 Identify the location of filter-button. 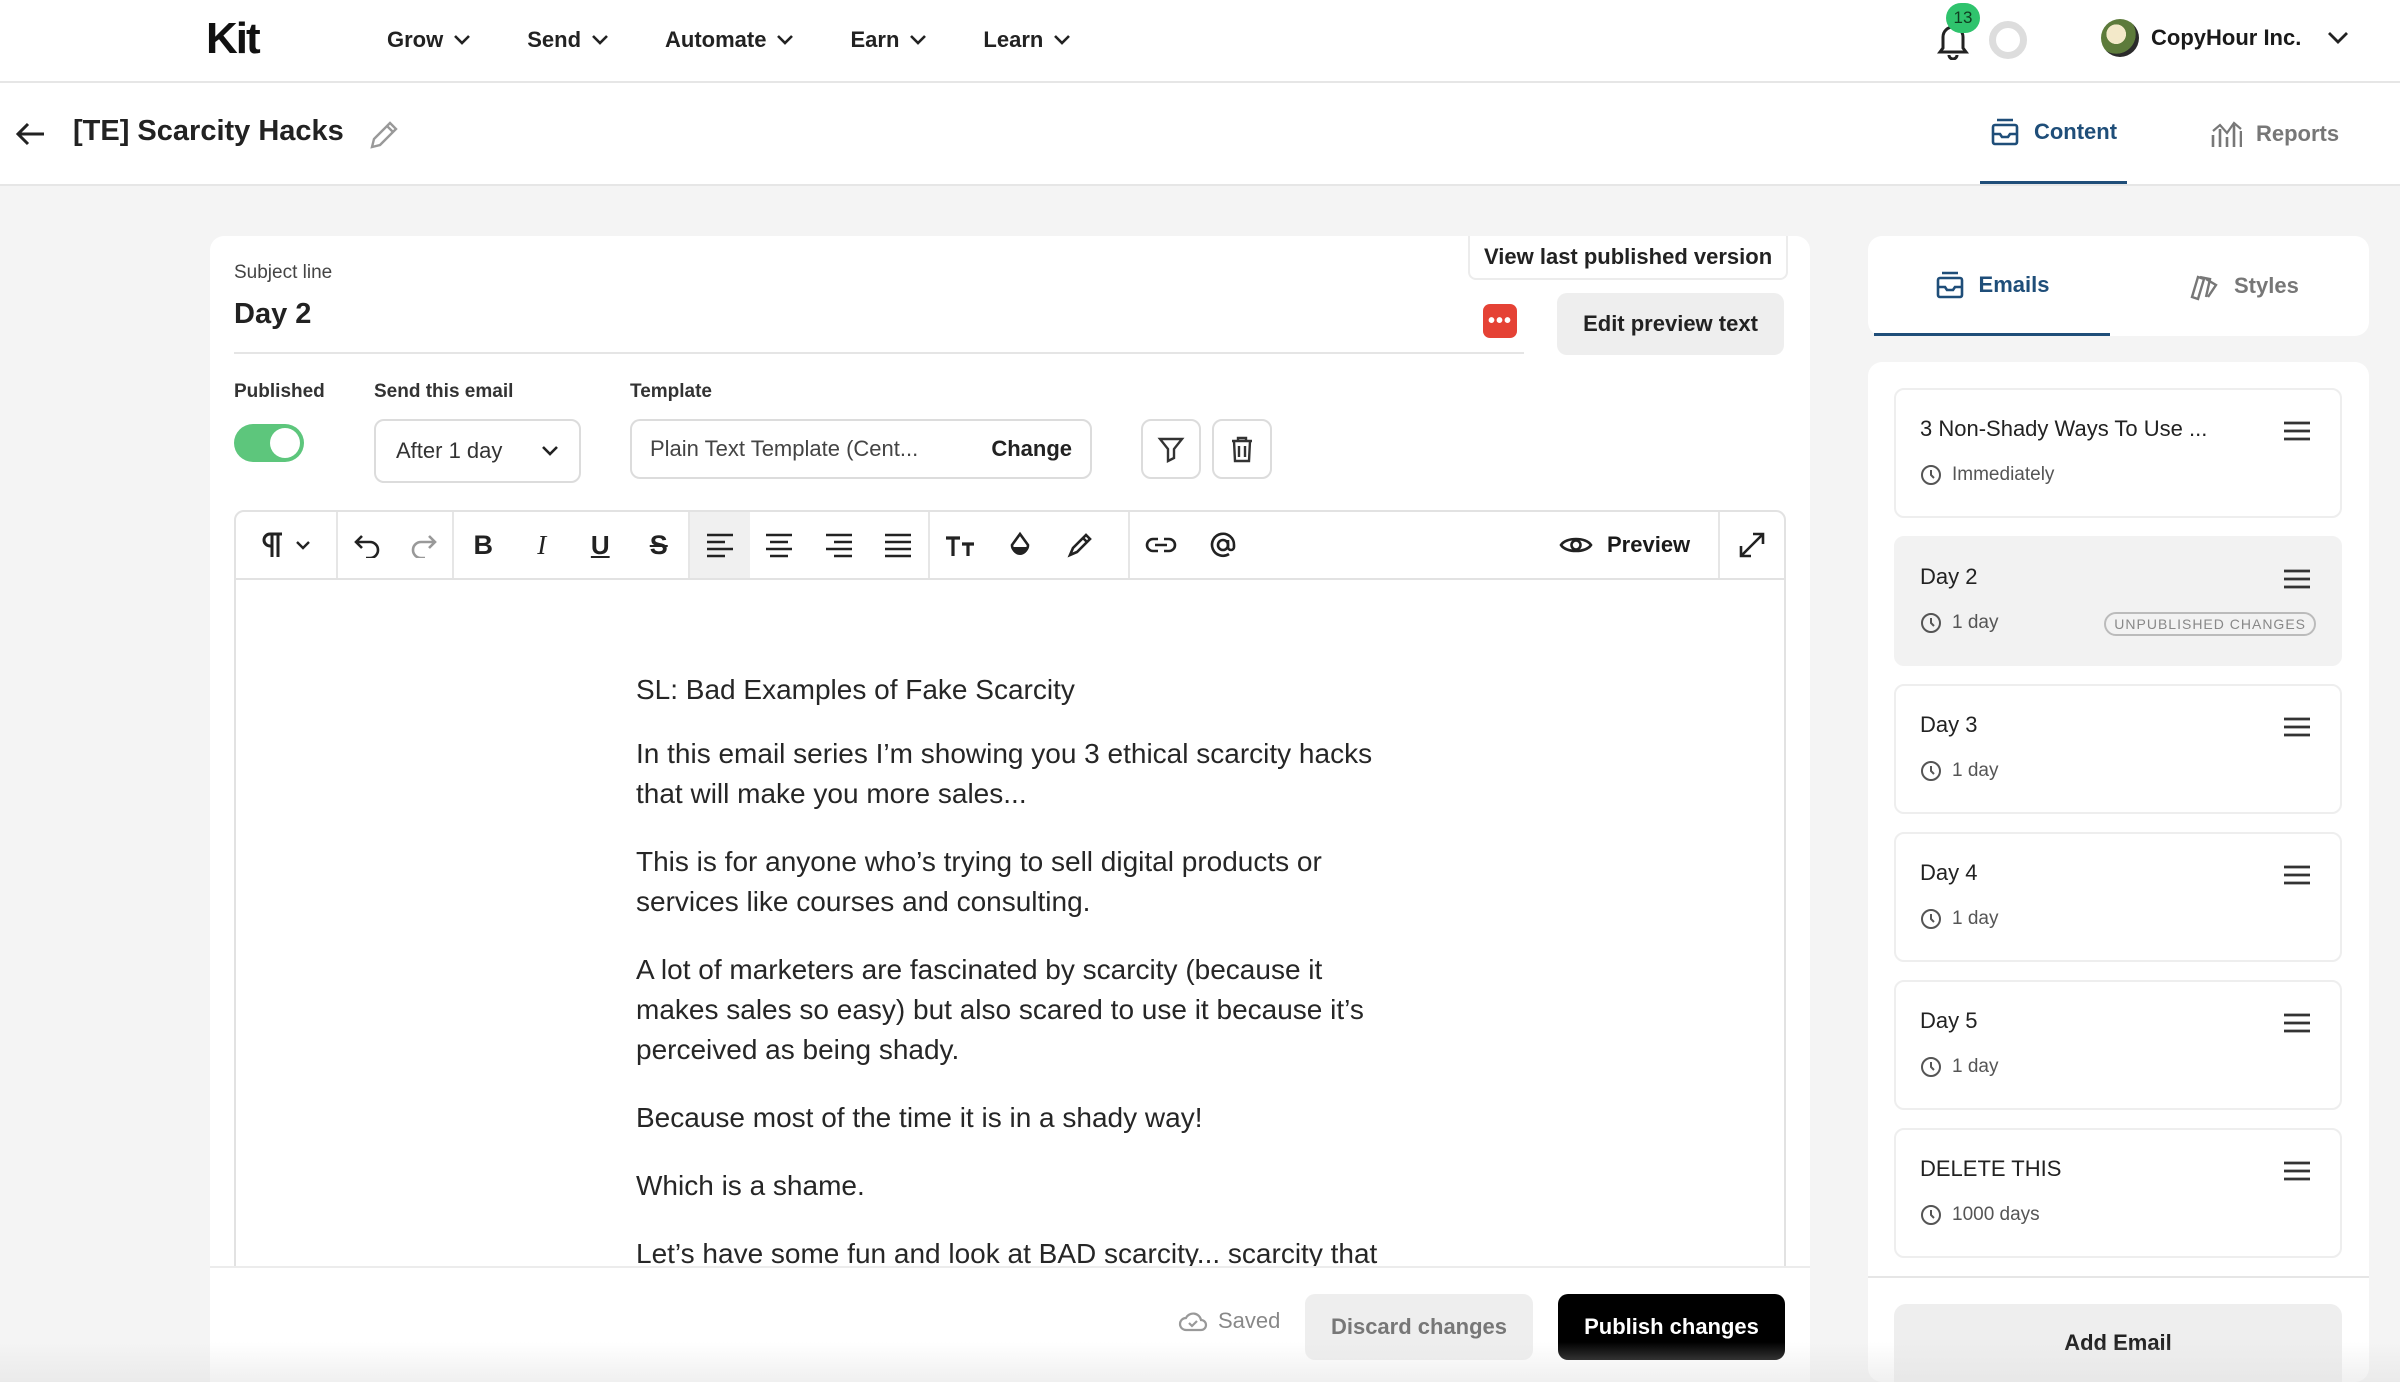
(1171, 449).